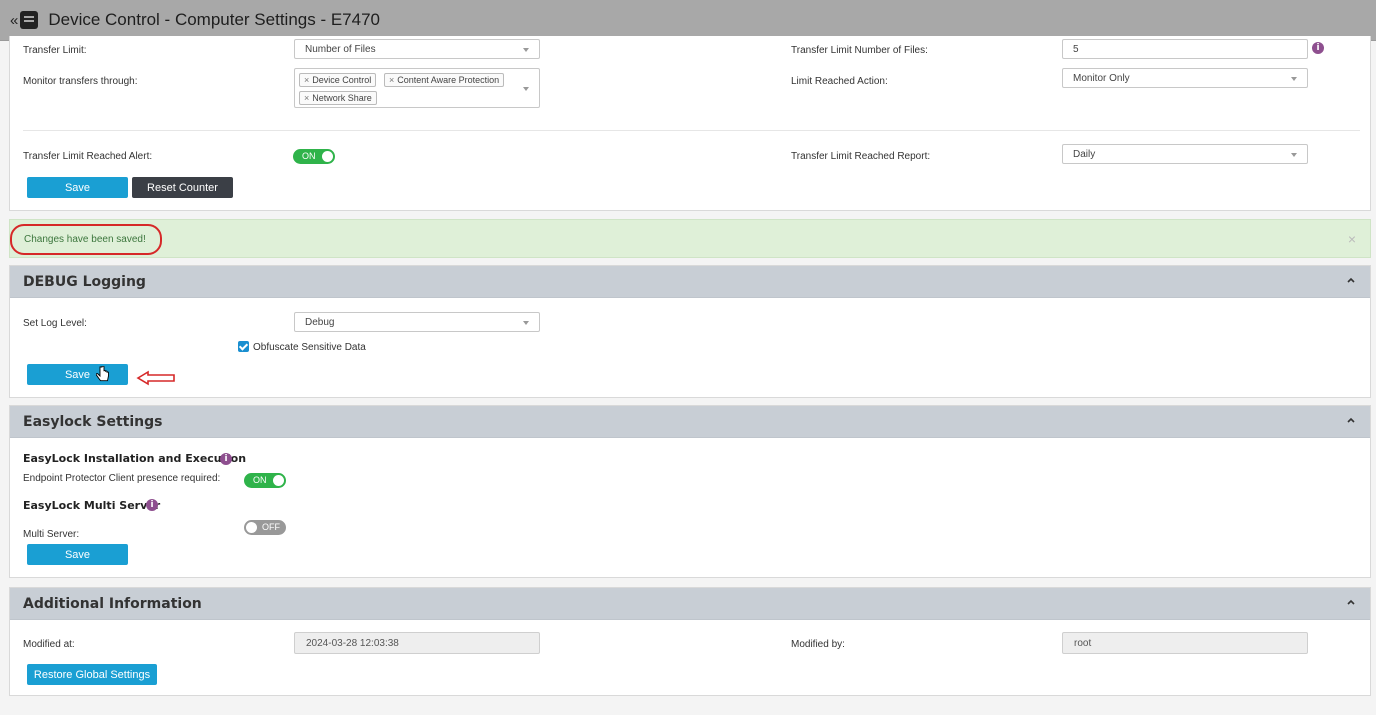 This screenshot has width=1376, height=715. What do you see at coordinates (92, 674) in the screenshot?
I see `restore-global-settings-button: Restore Global Settings` at bounding box center [92, 674].